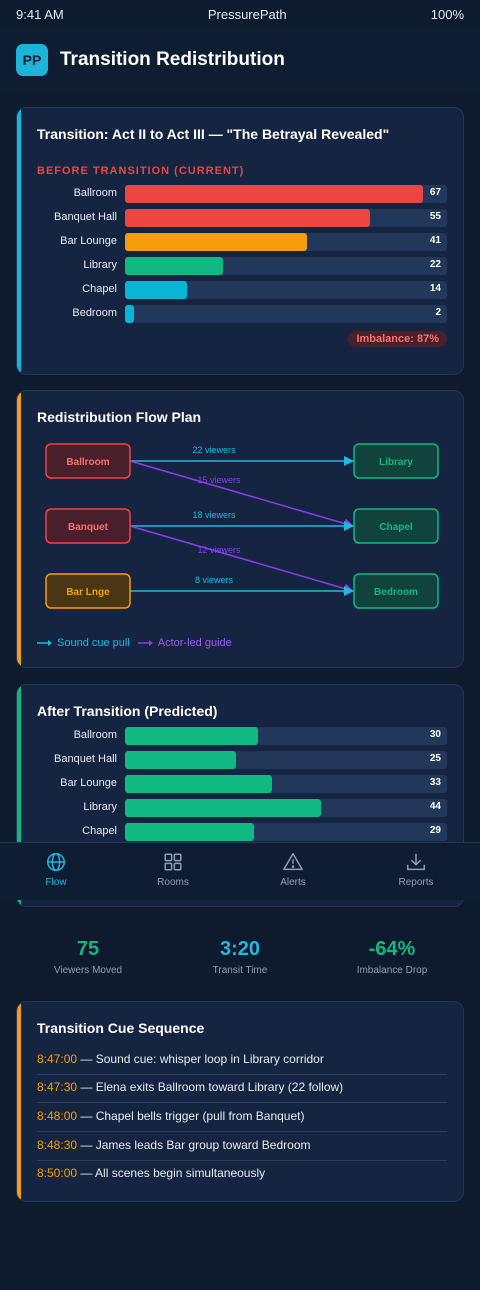 The height and width of the screenshot is (1290, 480). I want to click on target-node-label: Bedroom, so click(396, 592).